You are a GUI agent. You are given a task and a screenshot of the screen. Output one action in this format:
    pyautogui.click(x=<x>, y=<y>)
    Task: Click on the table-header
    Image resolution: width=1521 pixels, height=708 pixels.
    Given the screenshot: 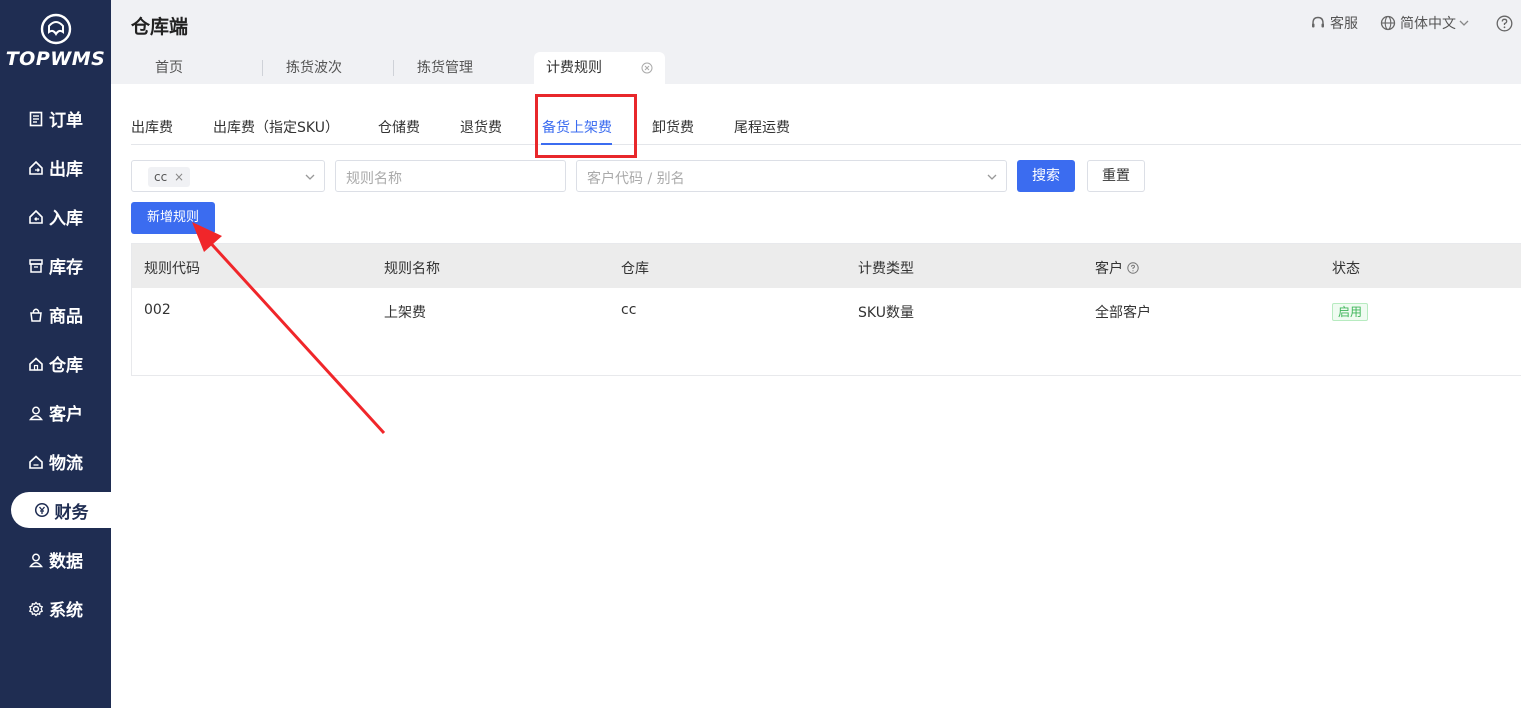 What is the action you would take?
    pyautogui.click(x=826, y=266)
    